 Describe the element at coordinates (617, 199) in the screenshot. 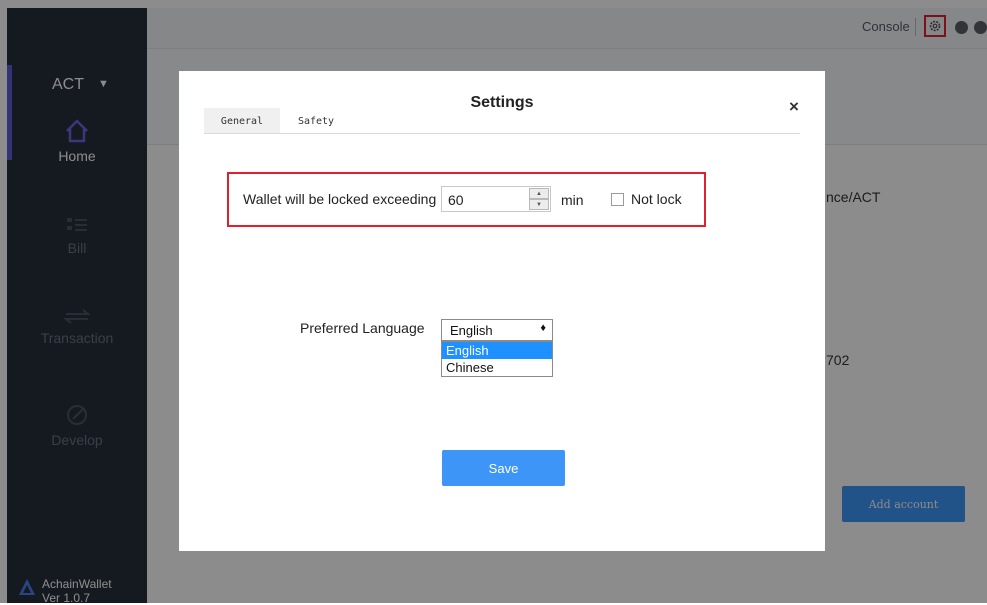

I see `not-lock-checkbox` at that location.